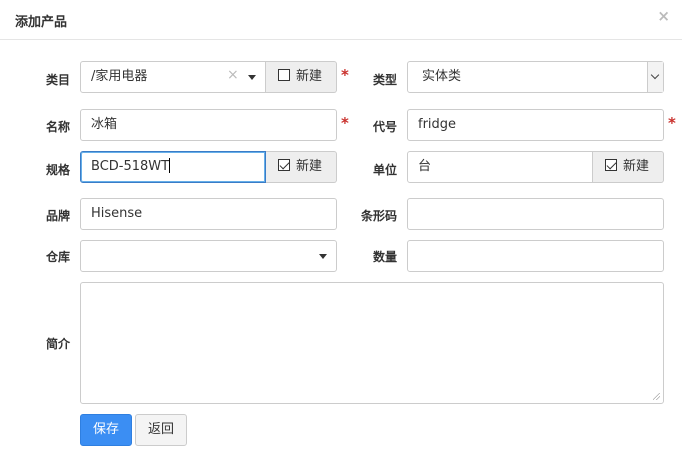  I want to click on spec-value: BCD-518WT, so click(130, 166).